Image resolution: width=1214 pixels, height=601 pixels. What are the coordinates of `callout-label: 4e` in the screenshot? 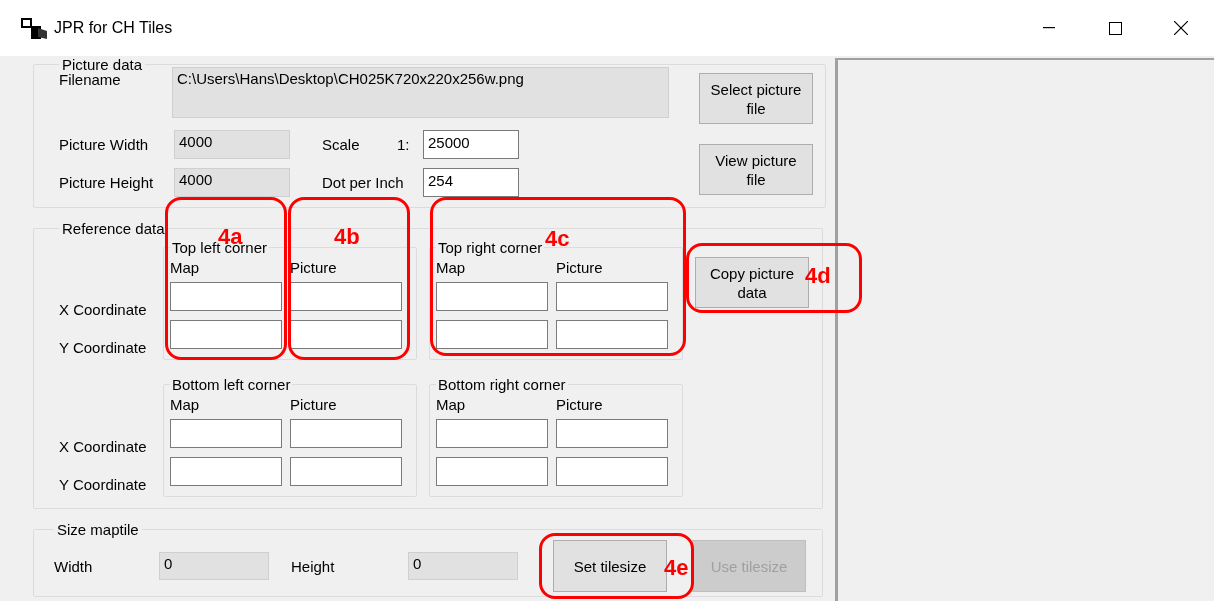 It's located at (676, 568).